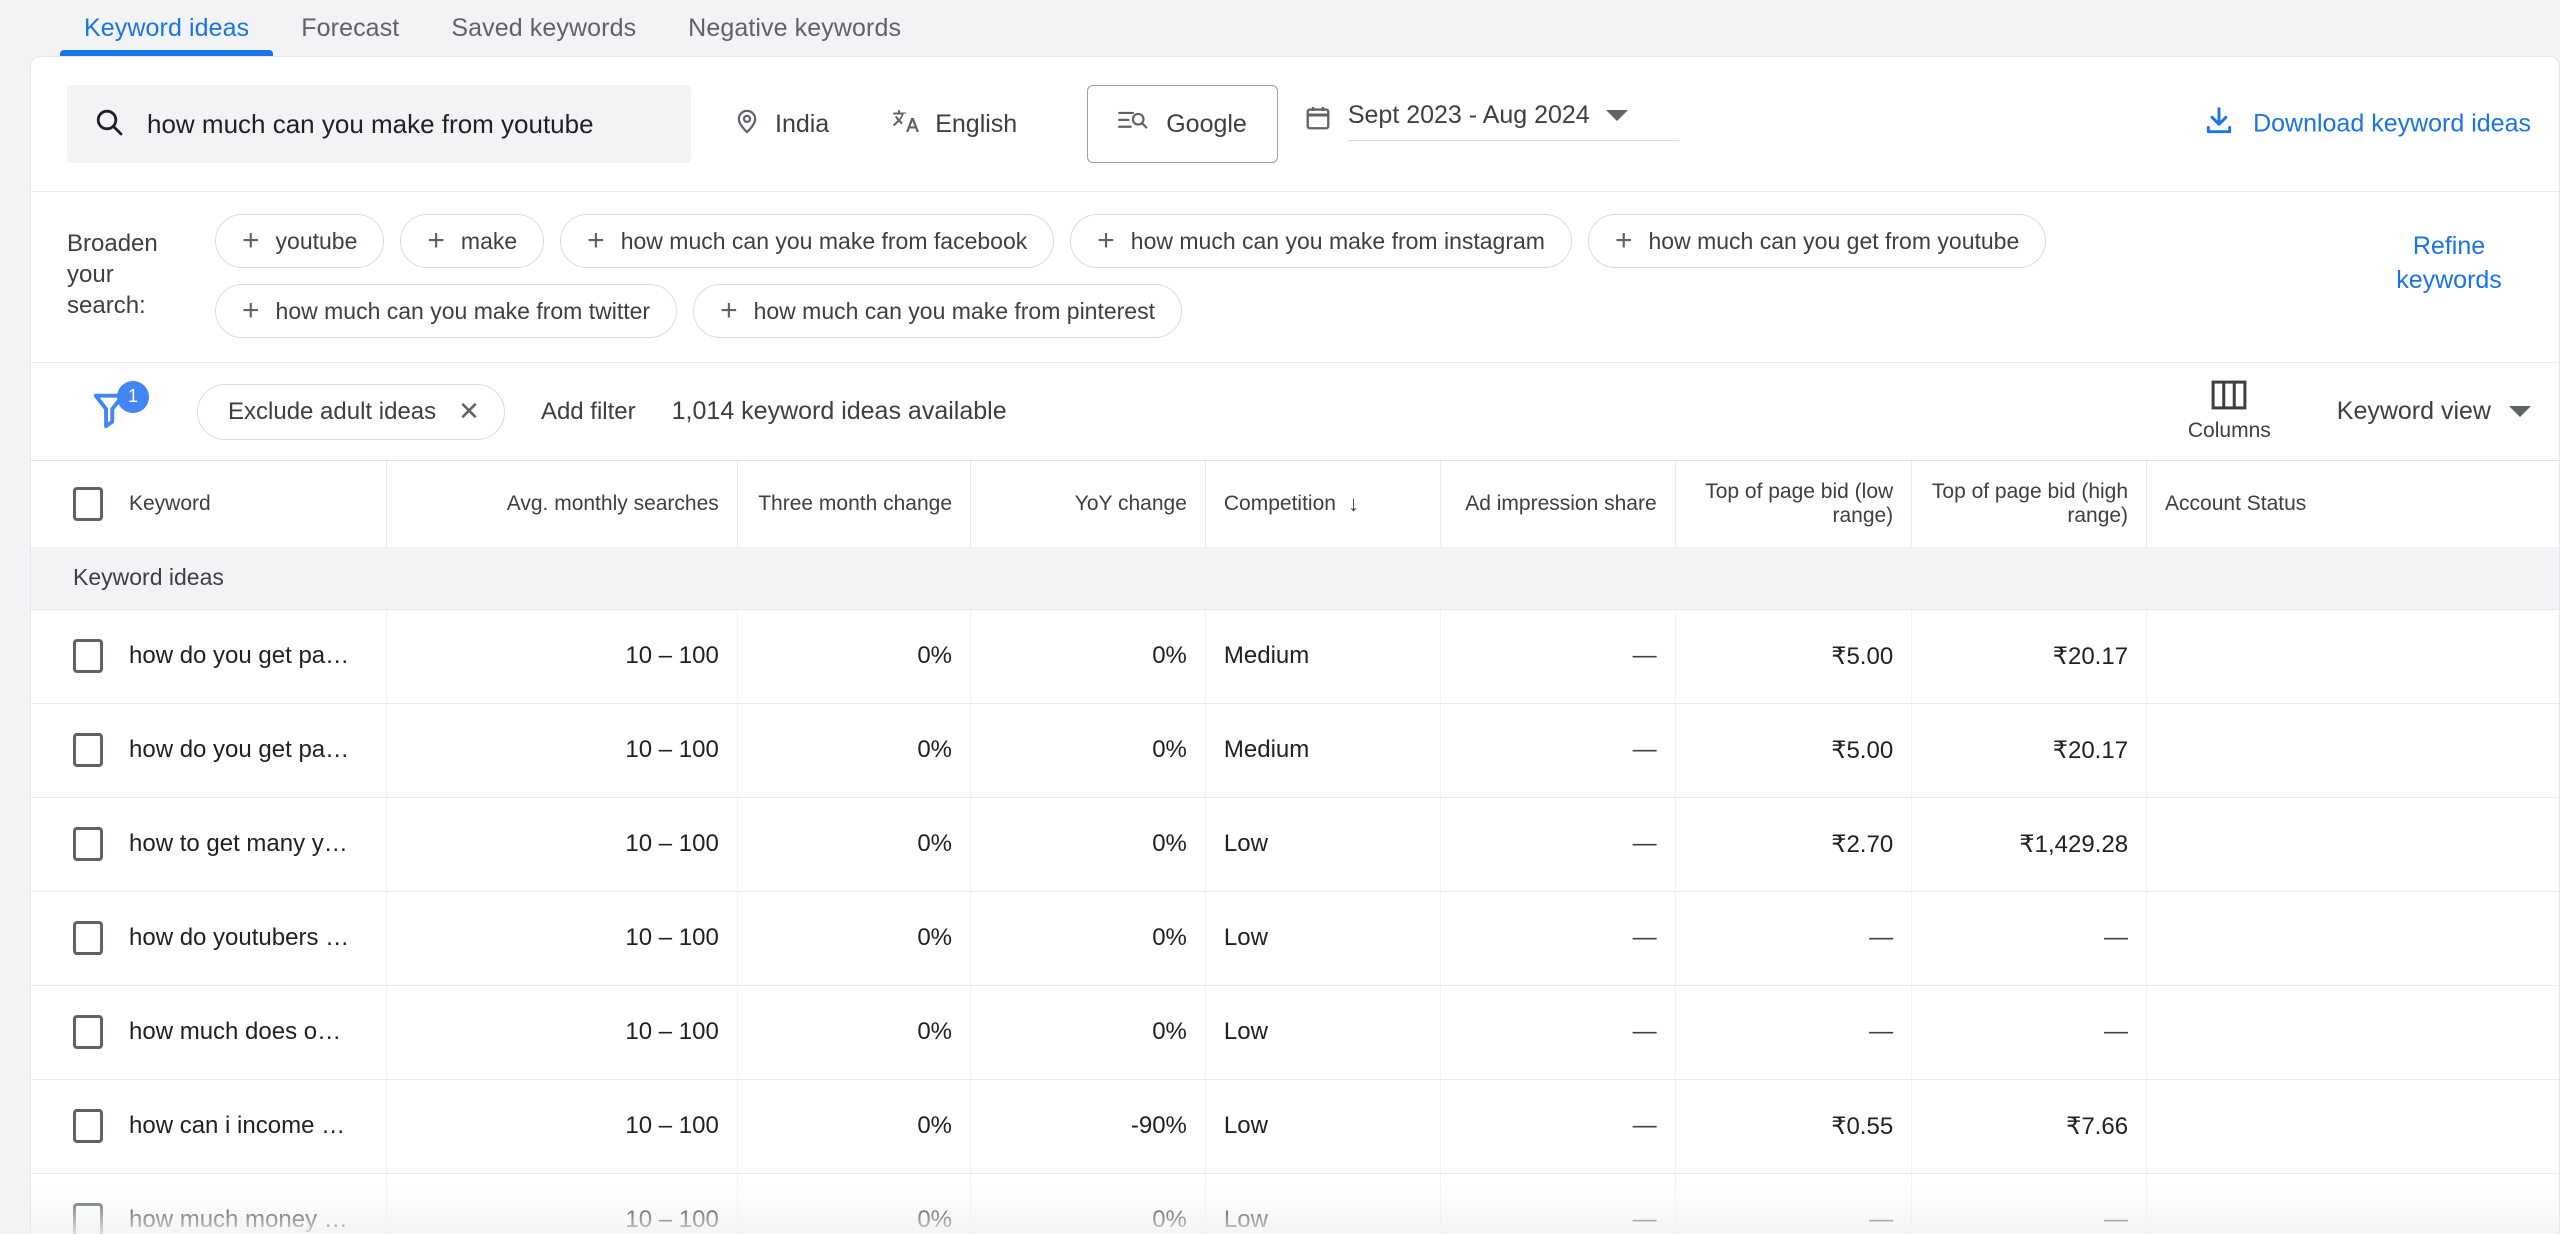 The image size is (2560, 1234). I want to click on network-selector: Google, so click(1182, 124).